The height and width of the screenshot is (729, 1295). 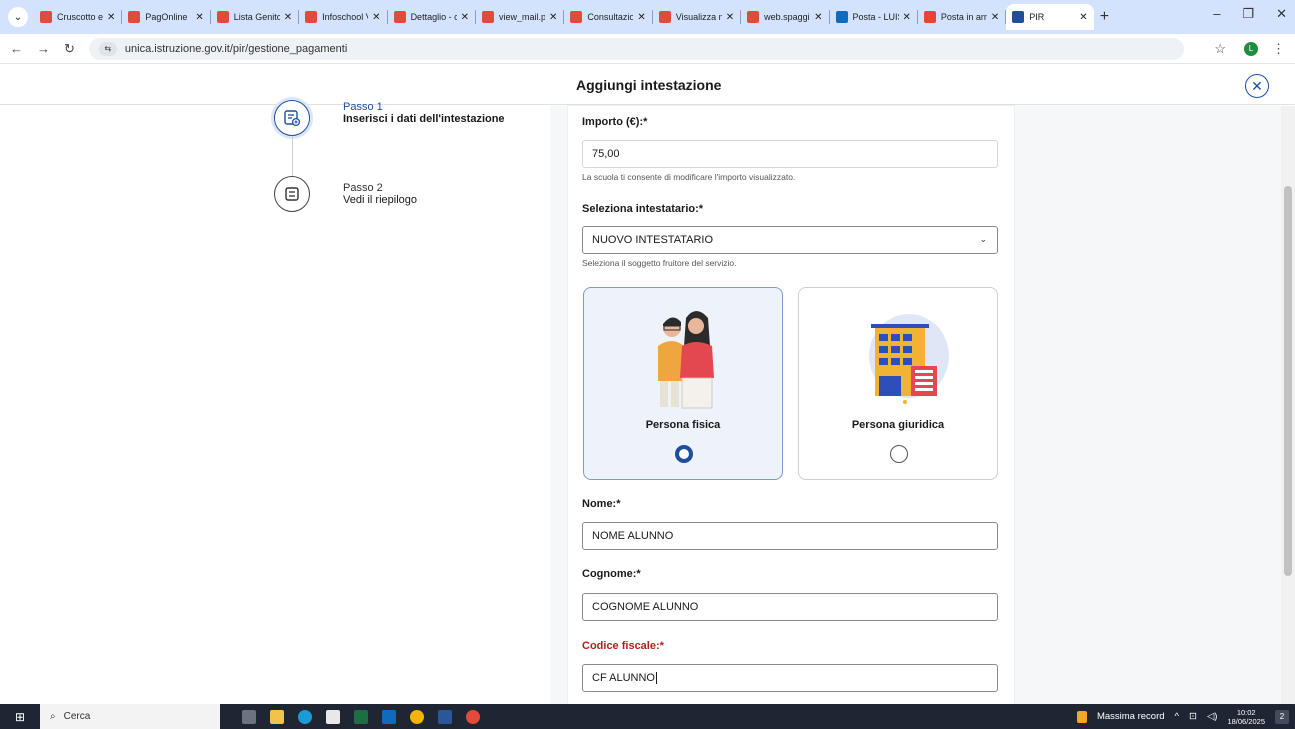 What do you see at coordinates (790, 154) in the screenshot?
I see `importo-input: 75,00` at bounding box center [790, 154].